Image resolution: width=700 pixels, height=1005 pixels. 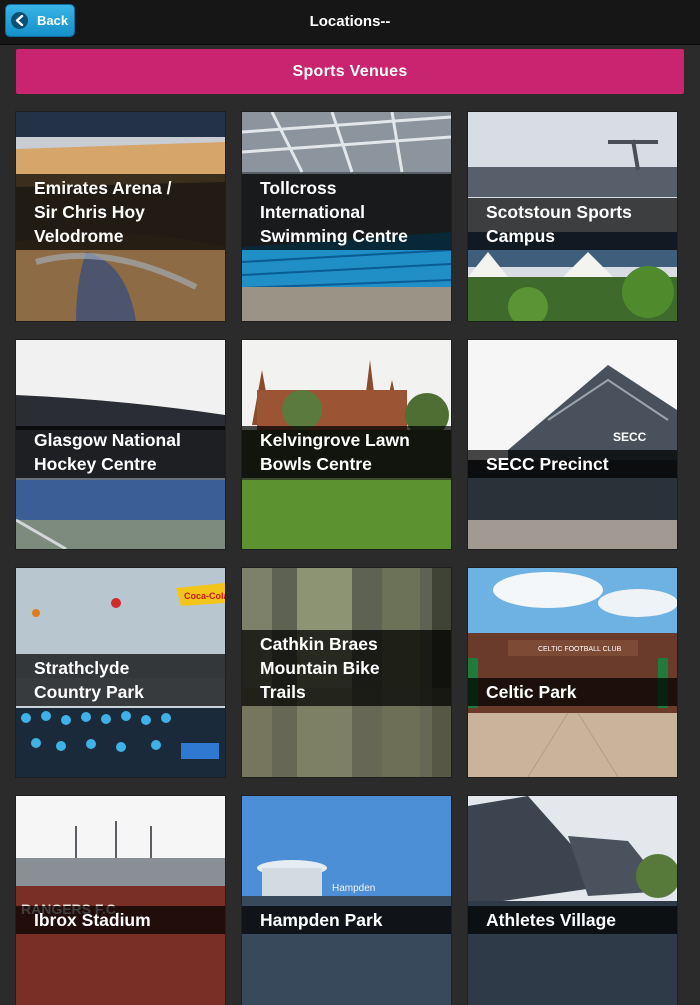 What do you see at coordinates (346, 212) in the screenshot?
I see `venue-label: Tollcross International Swimming Centre` at bounding box center [346, 212].